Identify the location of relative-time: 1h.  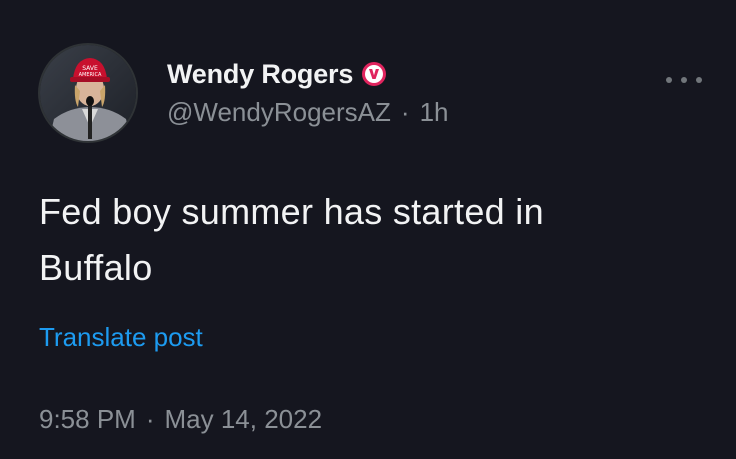
(434, 112).